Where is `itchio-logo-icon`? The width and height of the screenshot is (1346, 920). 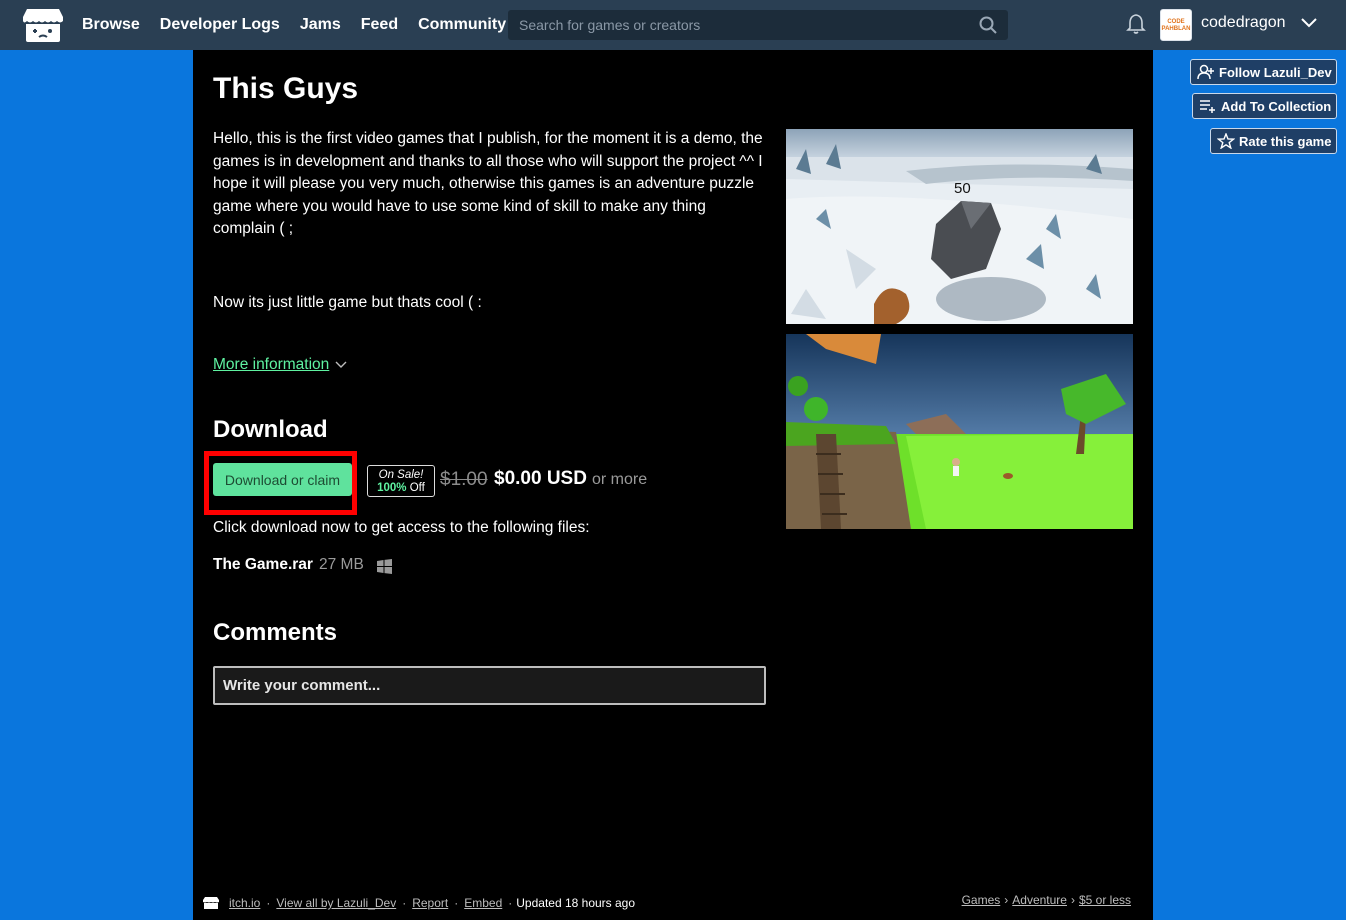 itchio-logo-icon is located at coordinates (43, 25).